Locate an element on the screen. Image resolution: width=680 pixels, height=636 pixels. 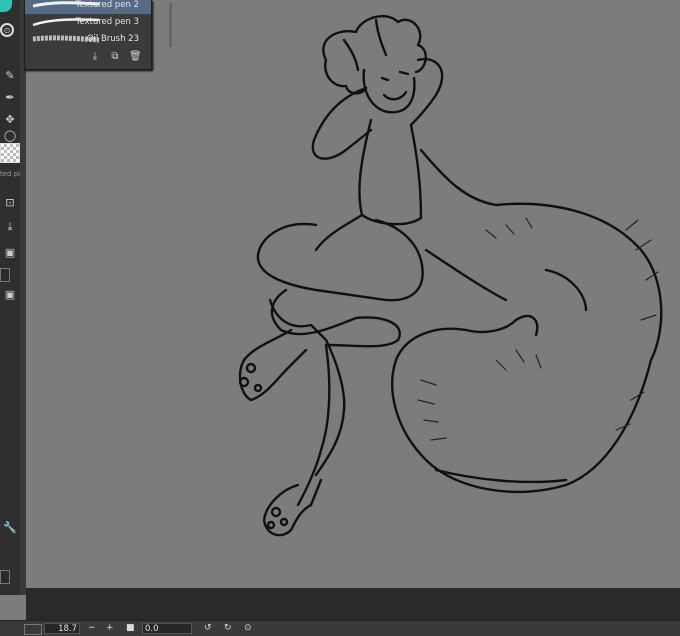
rotate-left-icon: ↺ is located at coordinates (208, 628).